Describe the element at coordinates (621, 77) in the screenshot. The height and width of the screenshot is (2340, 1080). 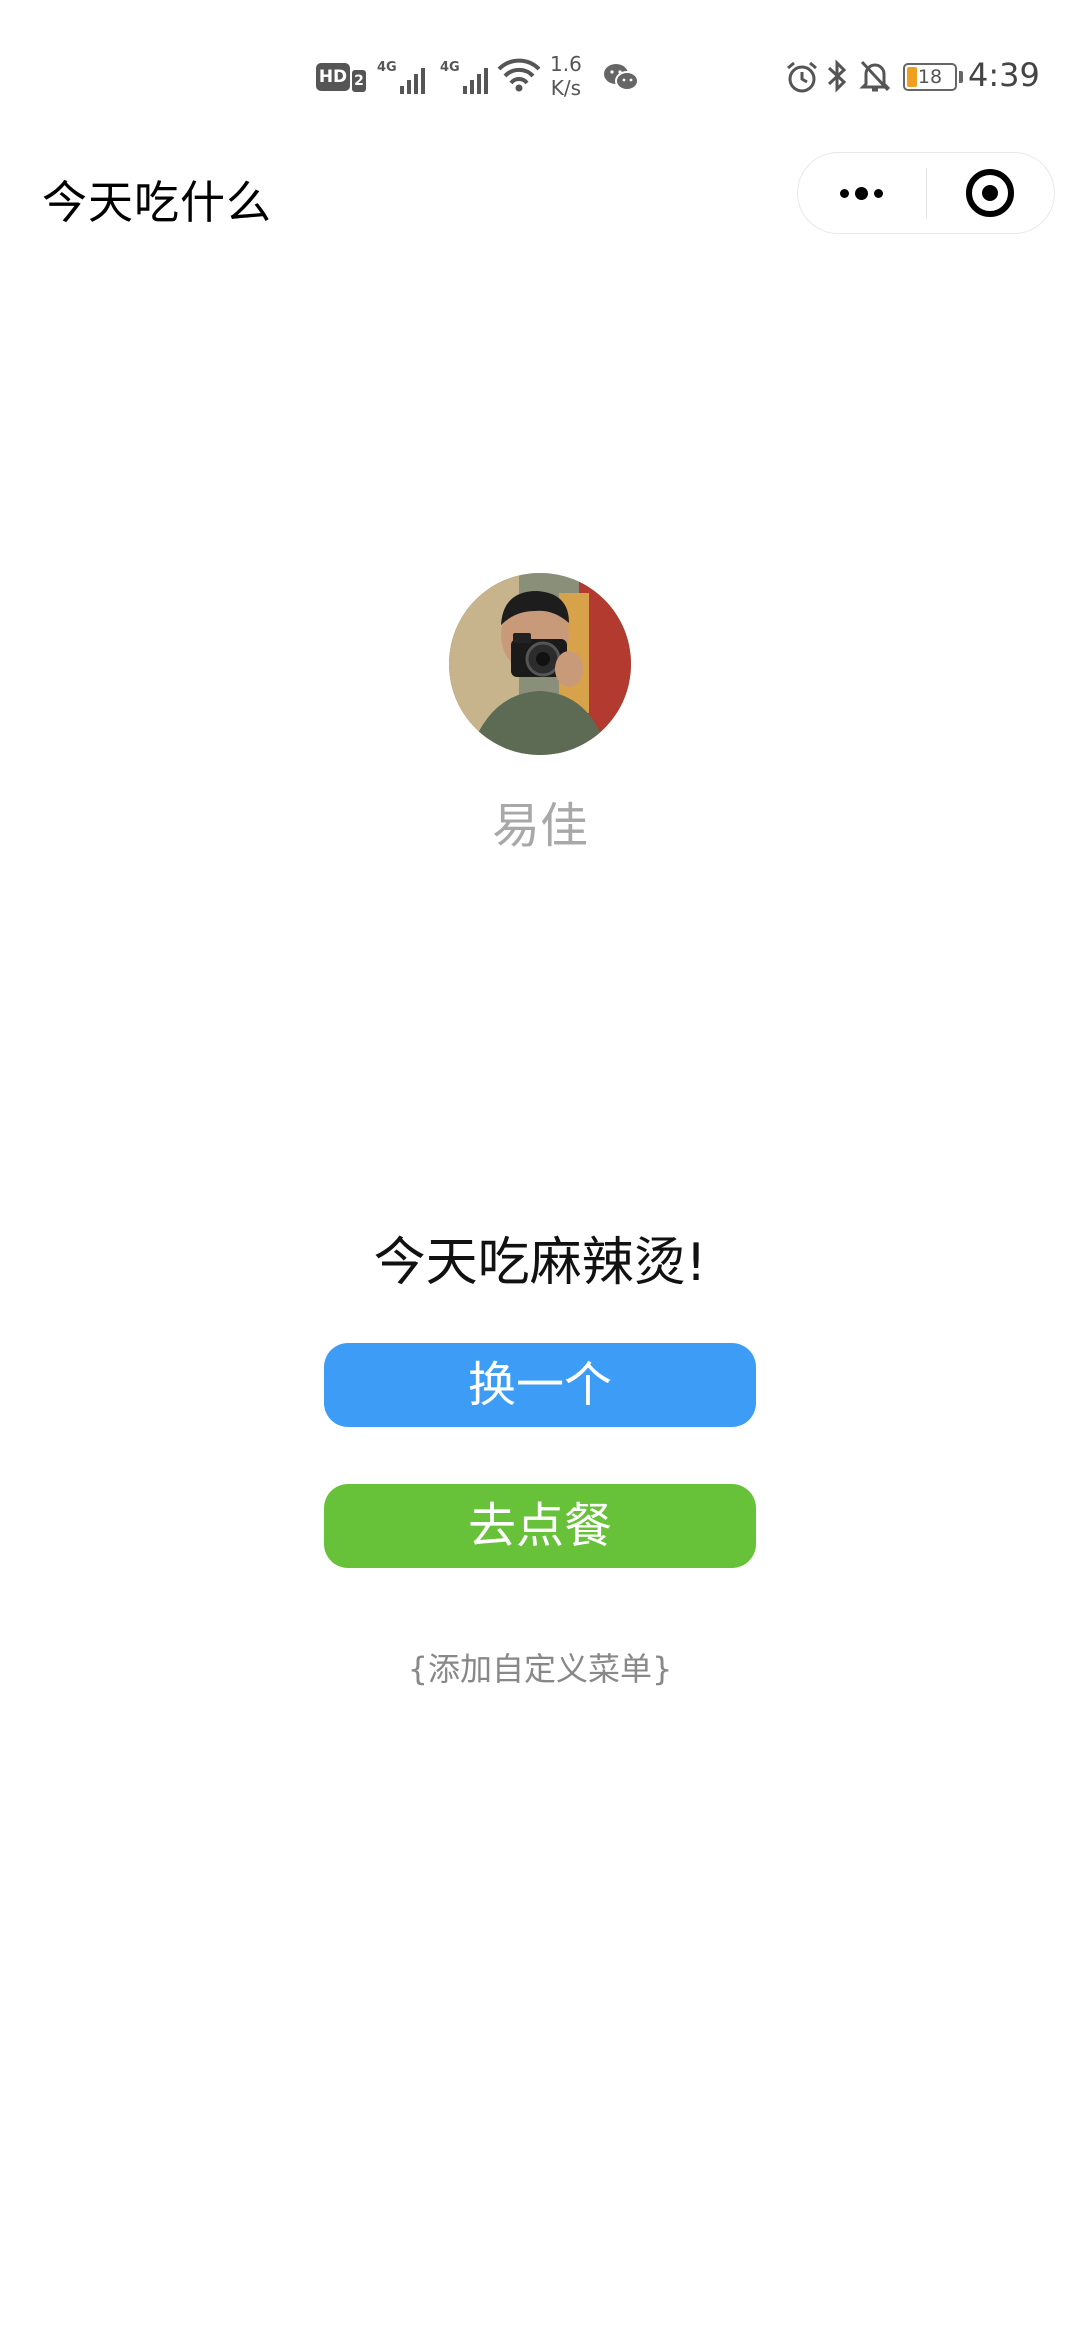
I see `wechat-icon` at that location.